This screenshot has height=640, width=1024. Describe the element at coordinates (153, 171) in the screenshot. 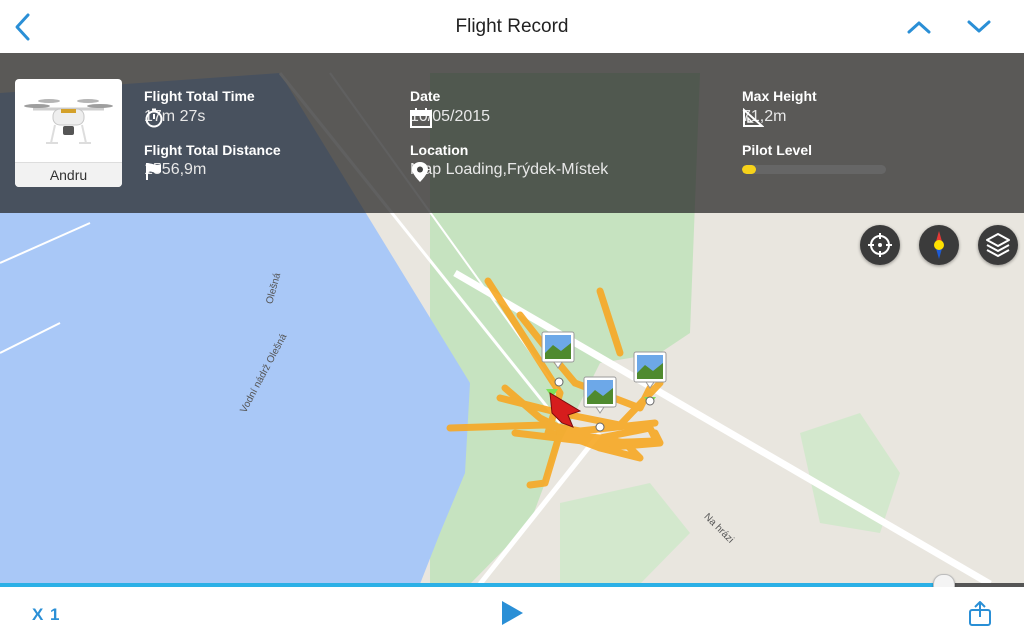

I see `flag-icon` at that location.